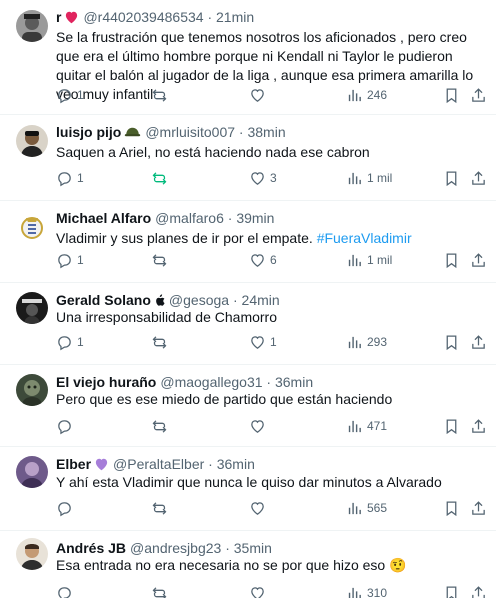 This screenshot has height=598, width=496. What do you see at coordinates (190, 132) in the screenshot?
I see `user-handle: @mrluisito007` at bounding box center [190, 132].